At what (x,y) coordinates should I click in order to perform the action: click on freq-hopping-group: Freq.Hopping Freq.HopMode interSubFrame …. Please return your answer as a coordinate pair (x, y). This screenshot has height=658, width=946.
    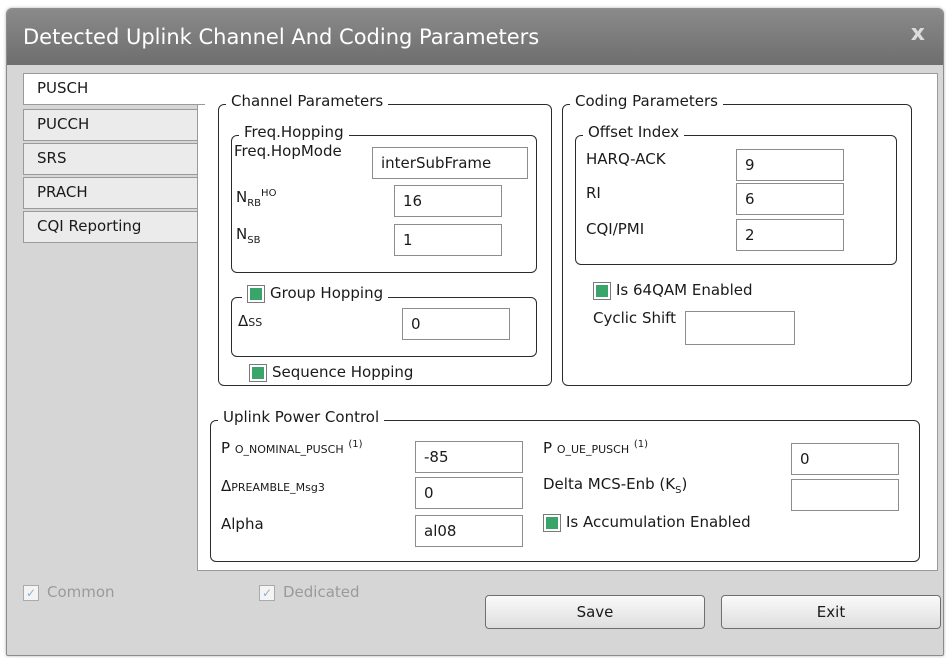
    Looking at the image, I should click on (384, 198).